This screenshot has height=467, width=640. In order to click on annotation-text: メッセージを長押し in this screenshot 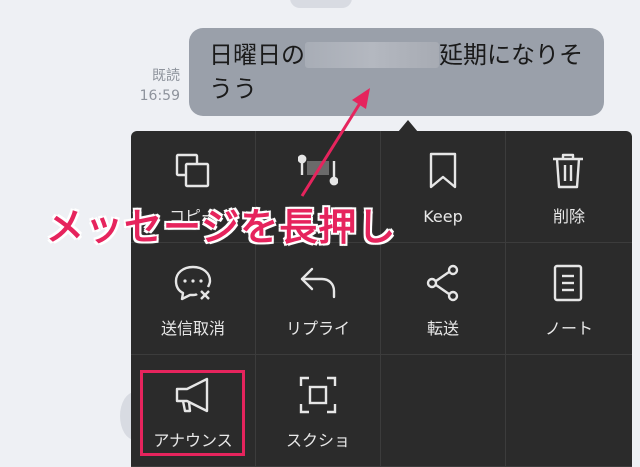, I will do `click(221, 227)`.